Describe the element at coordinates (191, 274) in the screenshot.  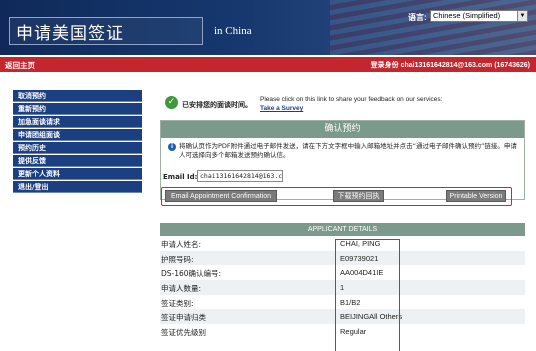
I see `row-key: DS-160确认编号:` at that location.